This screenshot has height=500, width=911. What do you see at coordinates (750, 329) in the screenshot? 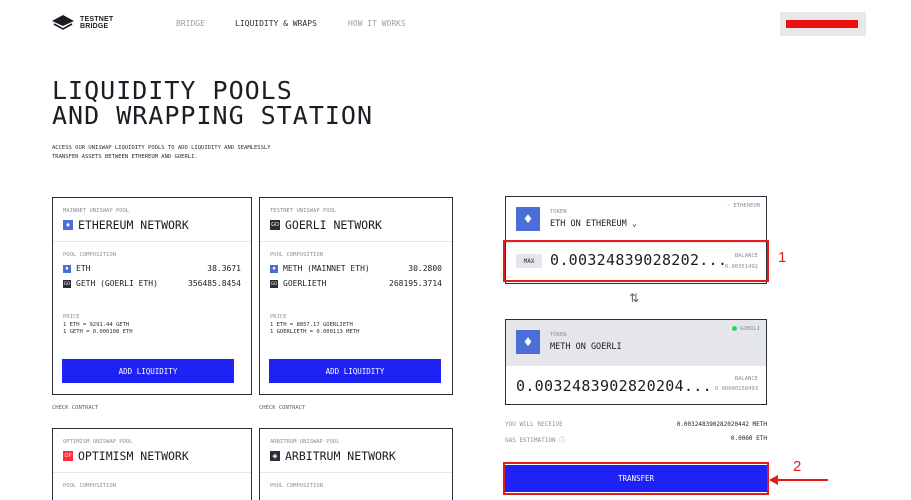
I see `to-chain: GOERLI` at bounding box center [750, 329].